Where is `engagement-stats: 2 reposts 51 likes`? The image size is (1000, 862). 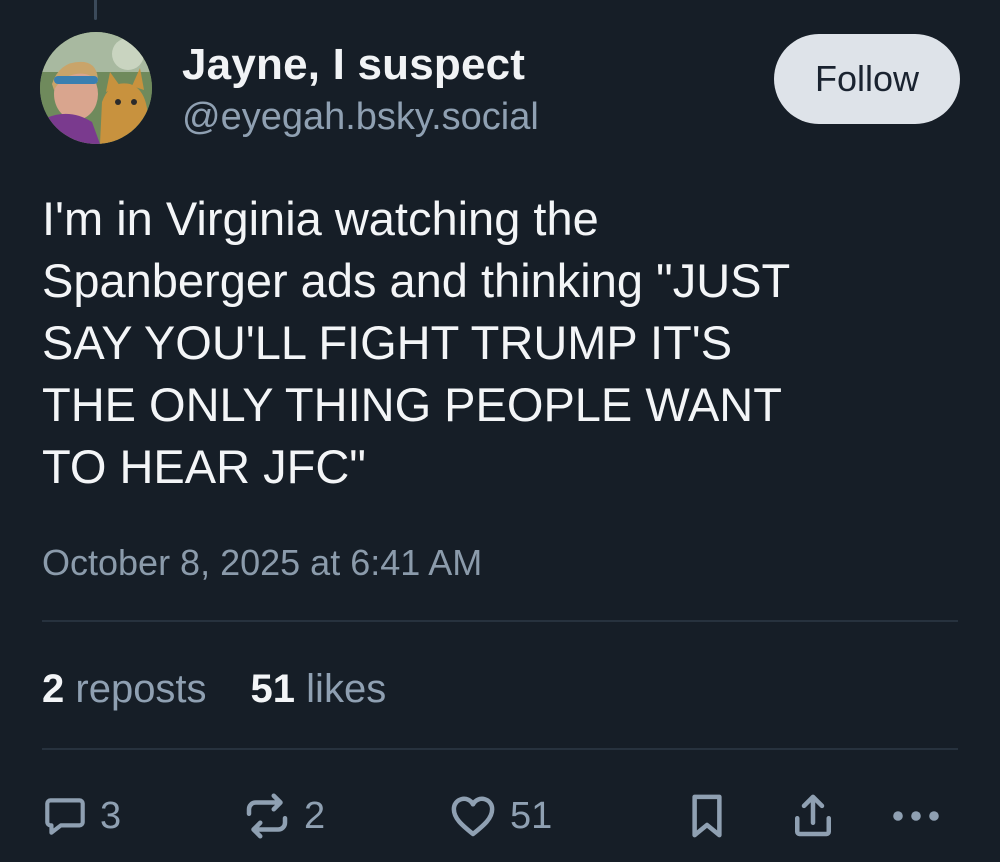
engagement-stats: 2 reposts 51 likes is located at coordinates (214, 689).